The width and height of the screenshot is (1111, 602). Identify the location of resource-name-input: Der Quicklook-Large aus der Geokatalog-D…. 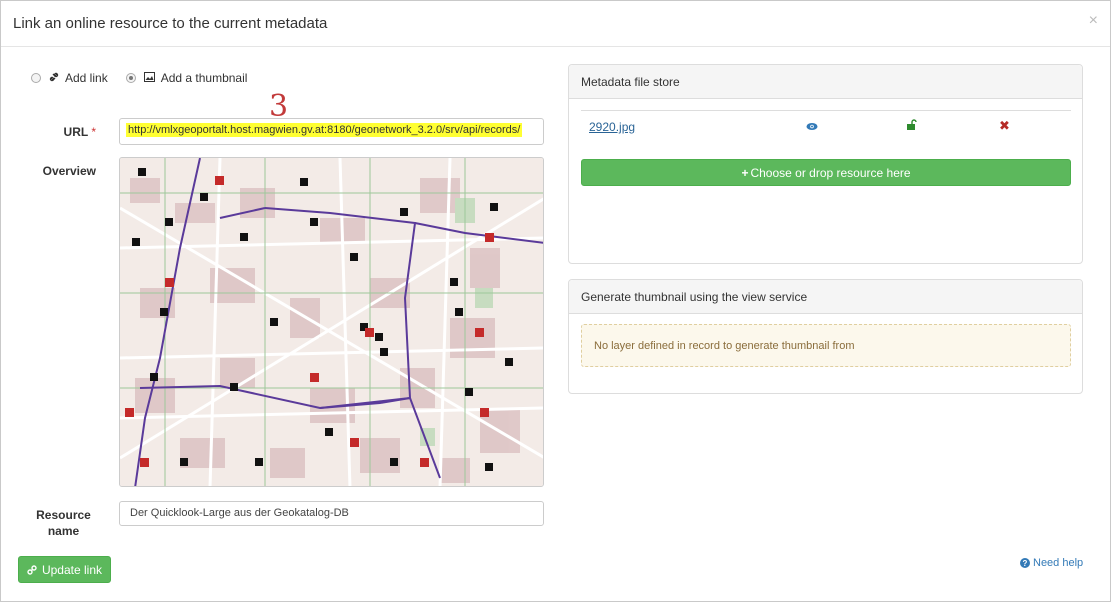
(331, 513).